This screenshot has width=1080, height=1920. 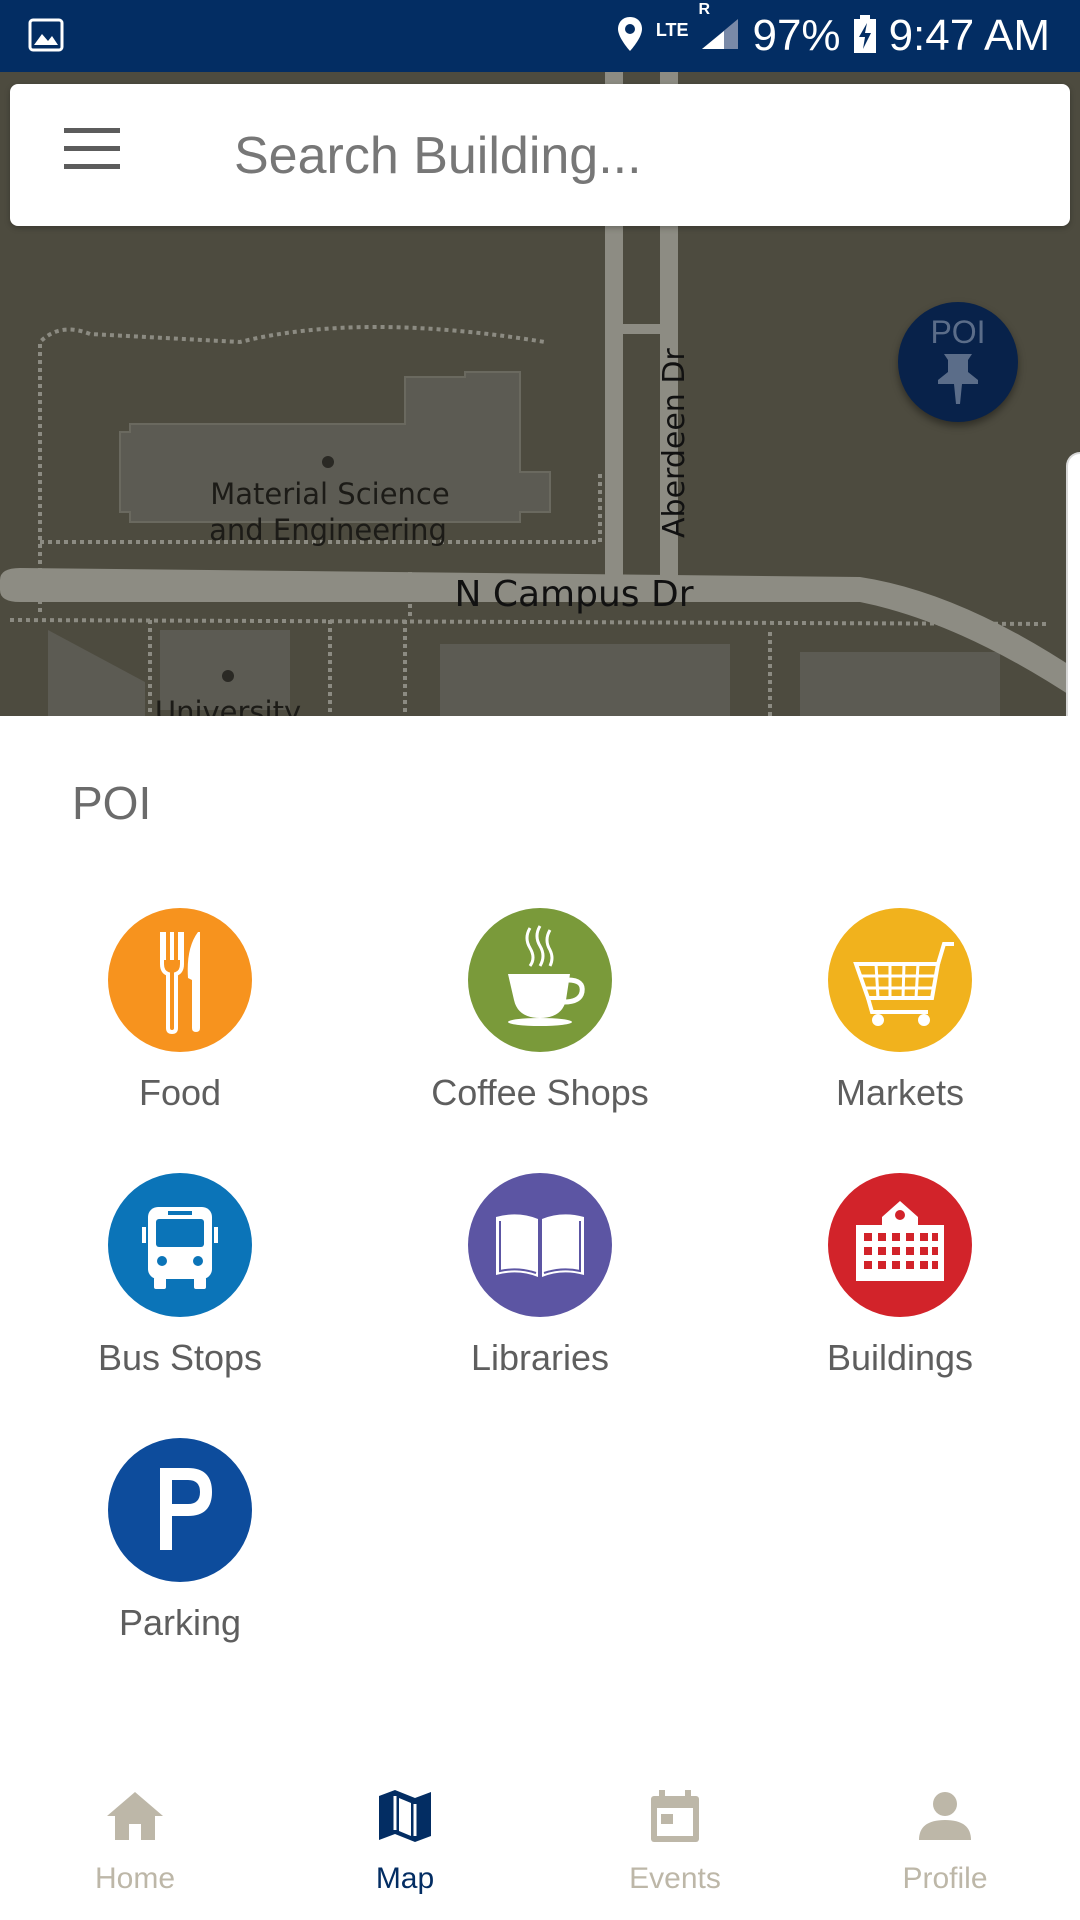 What do you see at coordinates (630, 36) in the screenshot?
I see `location-icon` at bounding box center [630, 36].